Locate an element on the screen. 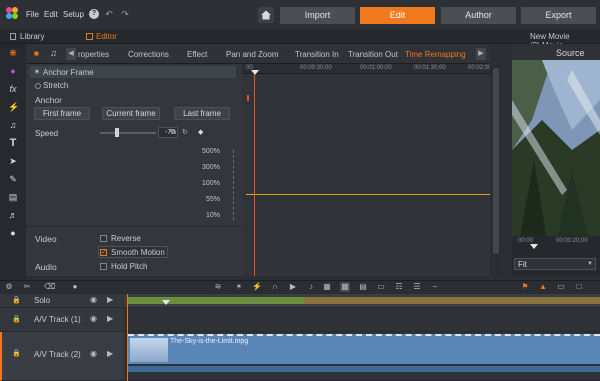 The height and width of the screenshot is (381, 600). keyframe-icon: ◆ is located at coordinates (200, 132).